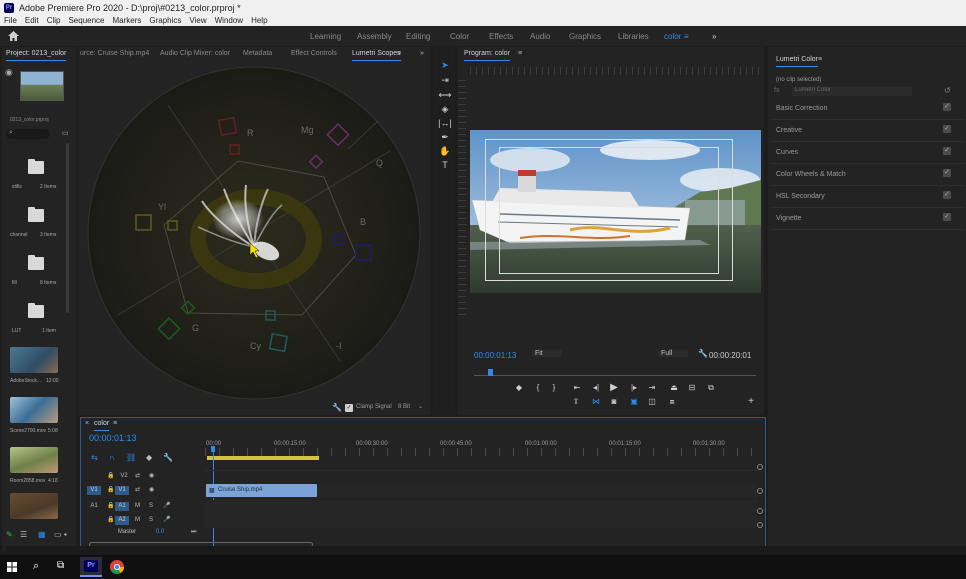 This screenshot has width=966, height=579. I want to click on menu-clip: Clip, so click(54, 20).